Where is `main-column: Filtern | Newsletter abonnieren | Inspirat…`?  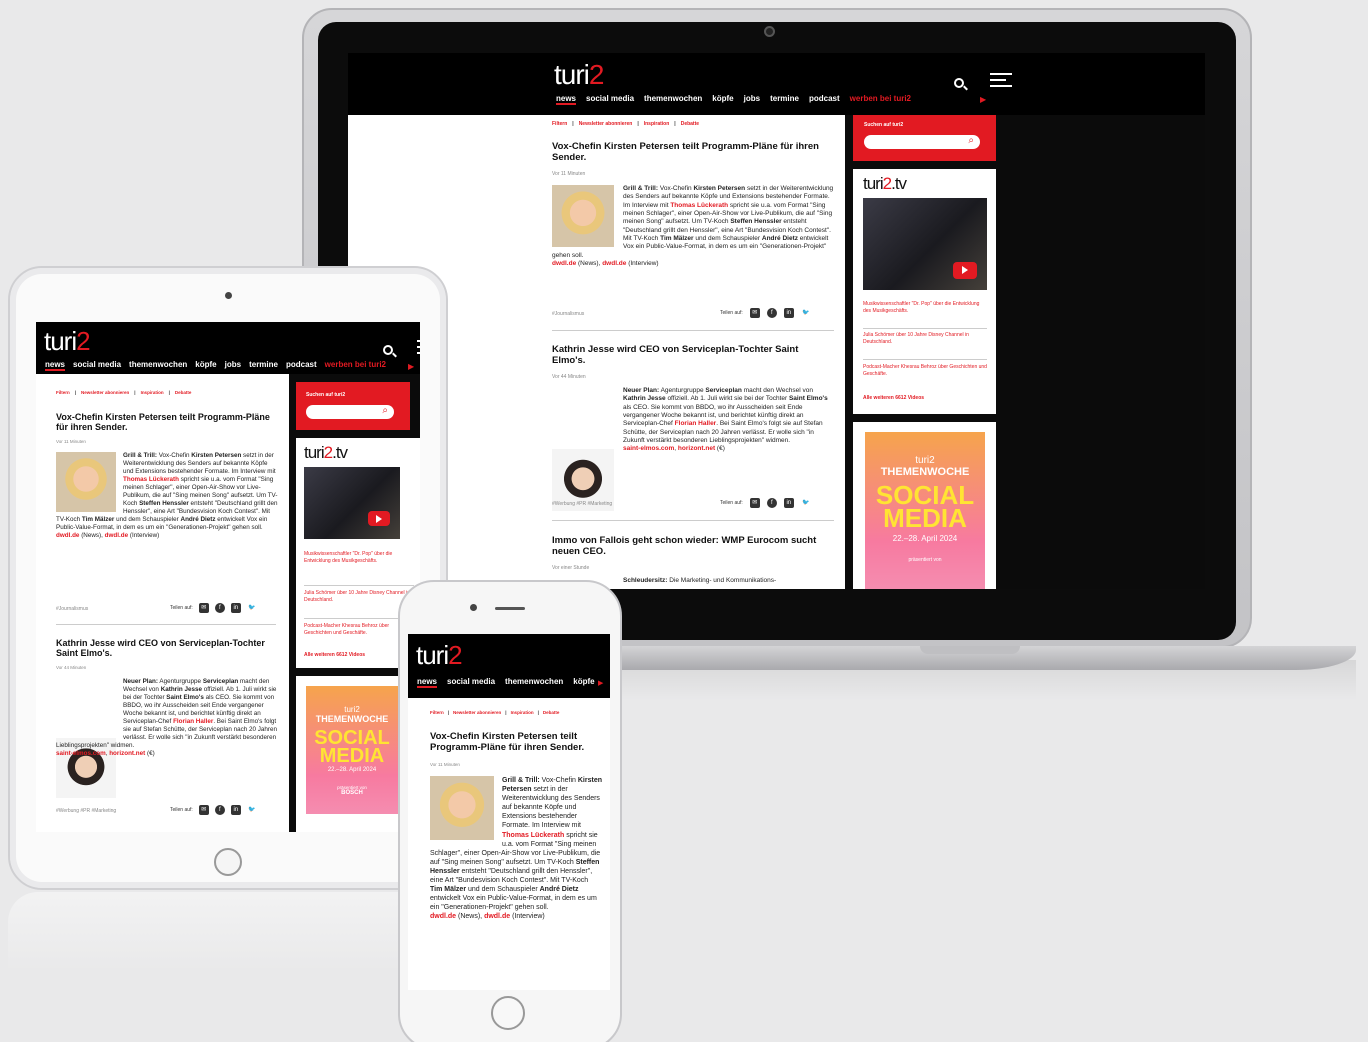
main-column: Filtern | Newsletter abonnieren | Inspirat… is located at coordinates (162, 603).